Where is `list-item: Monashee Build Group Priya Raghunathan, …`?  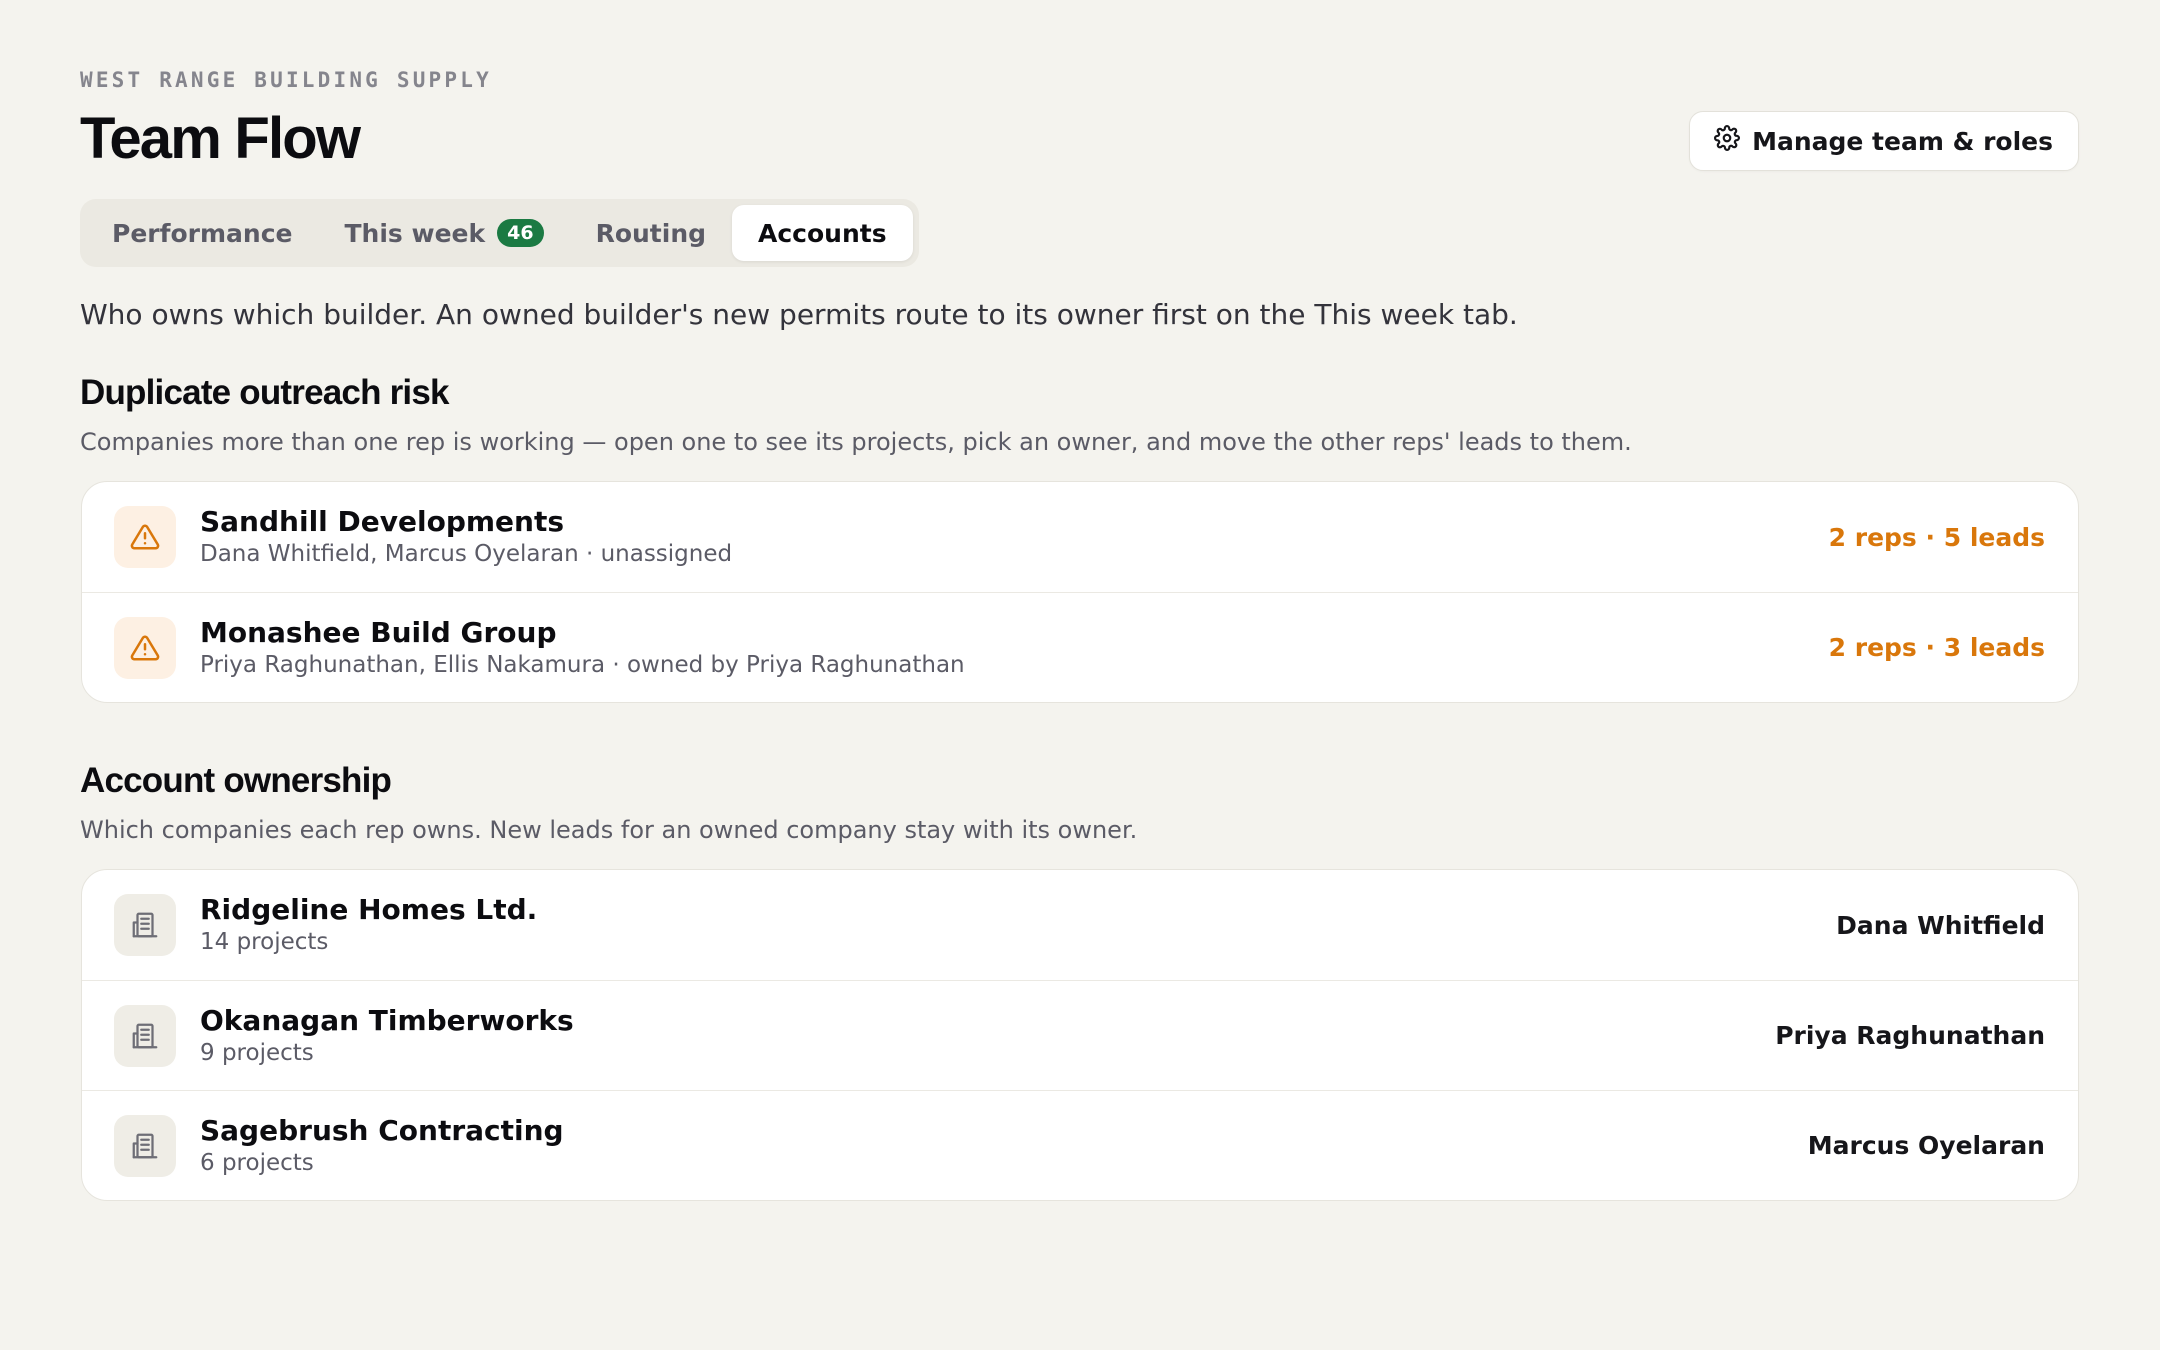 list-item: Monashee Build Group Priya Raghunathan, … is located at coordinates (1080, 647).